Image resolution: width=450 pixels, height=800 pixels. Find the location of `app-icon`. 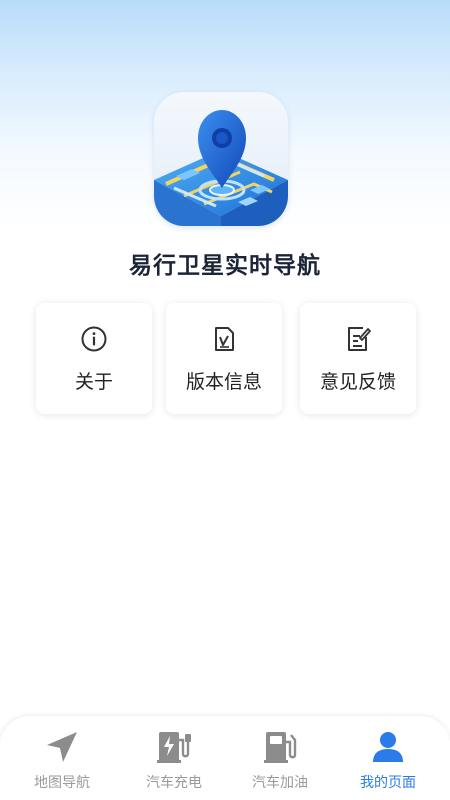

app-icon is located at coordinates (221, 159).